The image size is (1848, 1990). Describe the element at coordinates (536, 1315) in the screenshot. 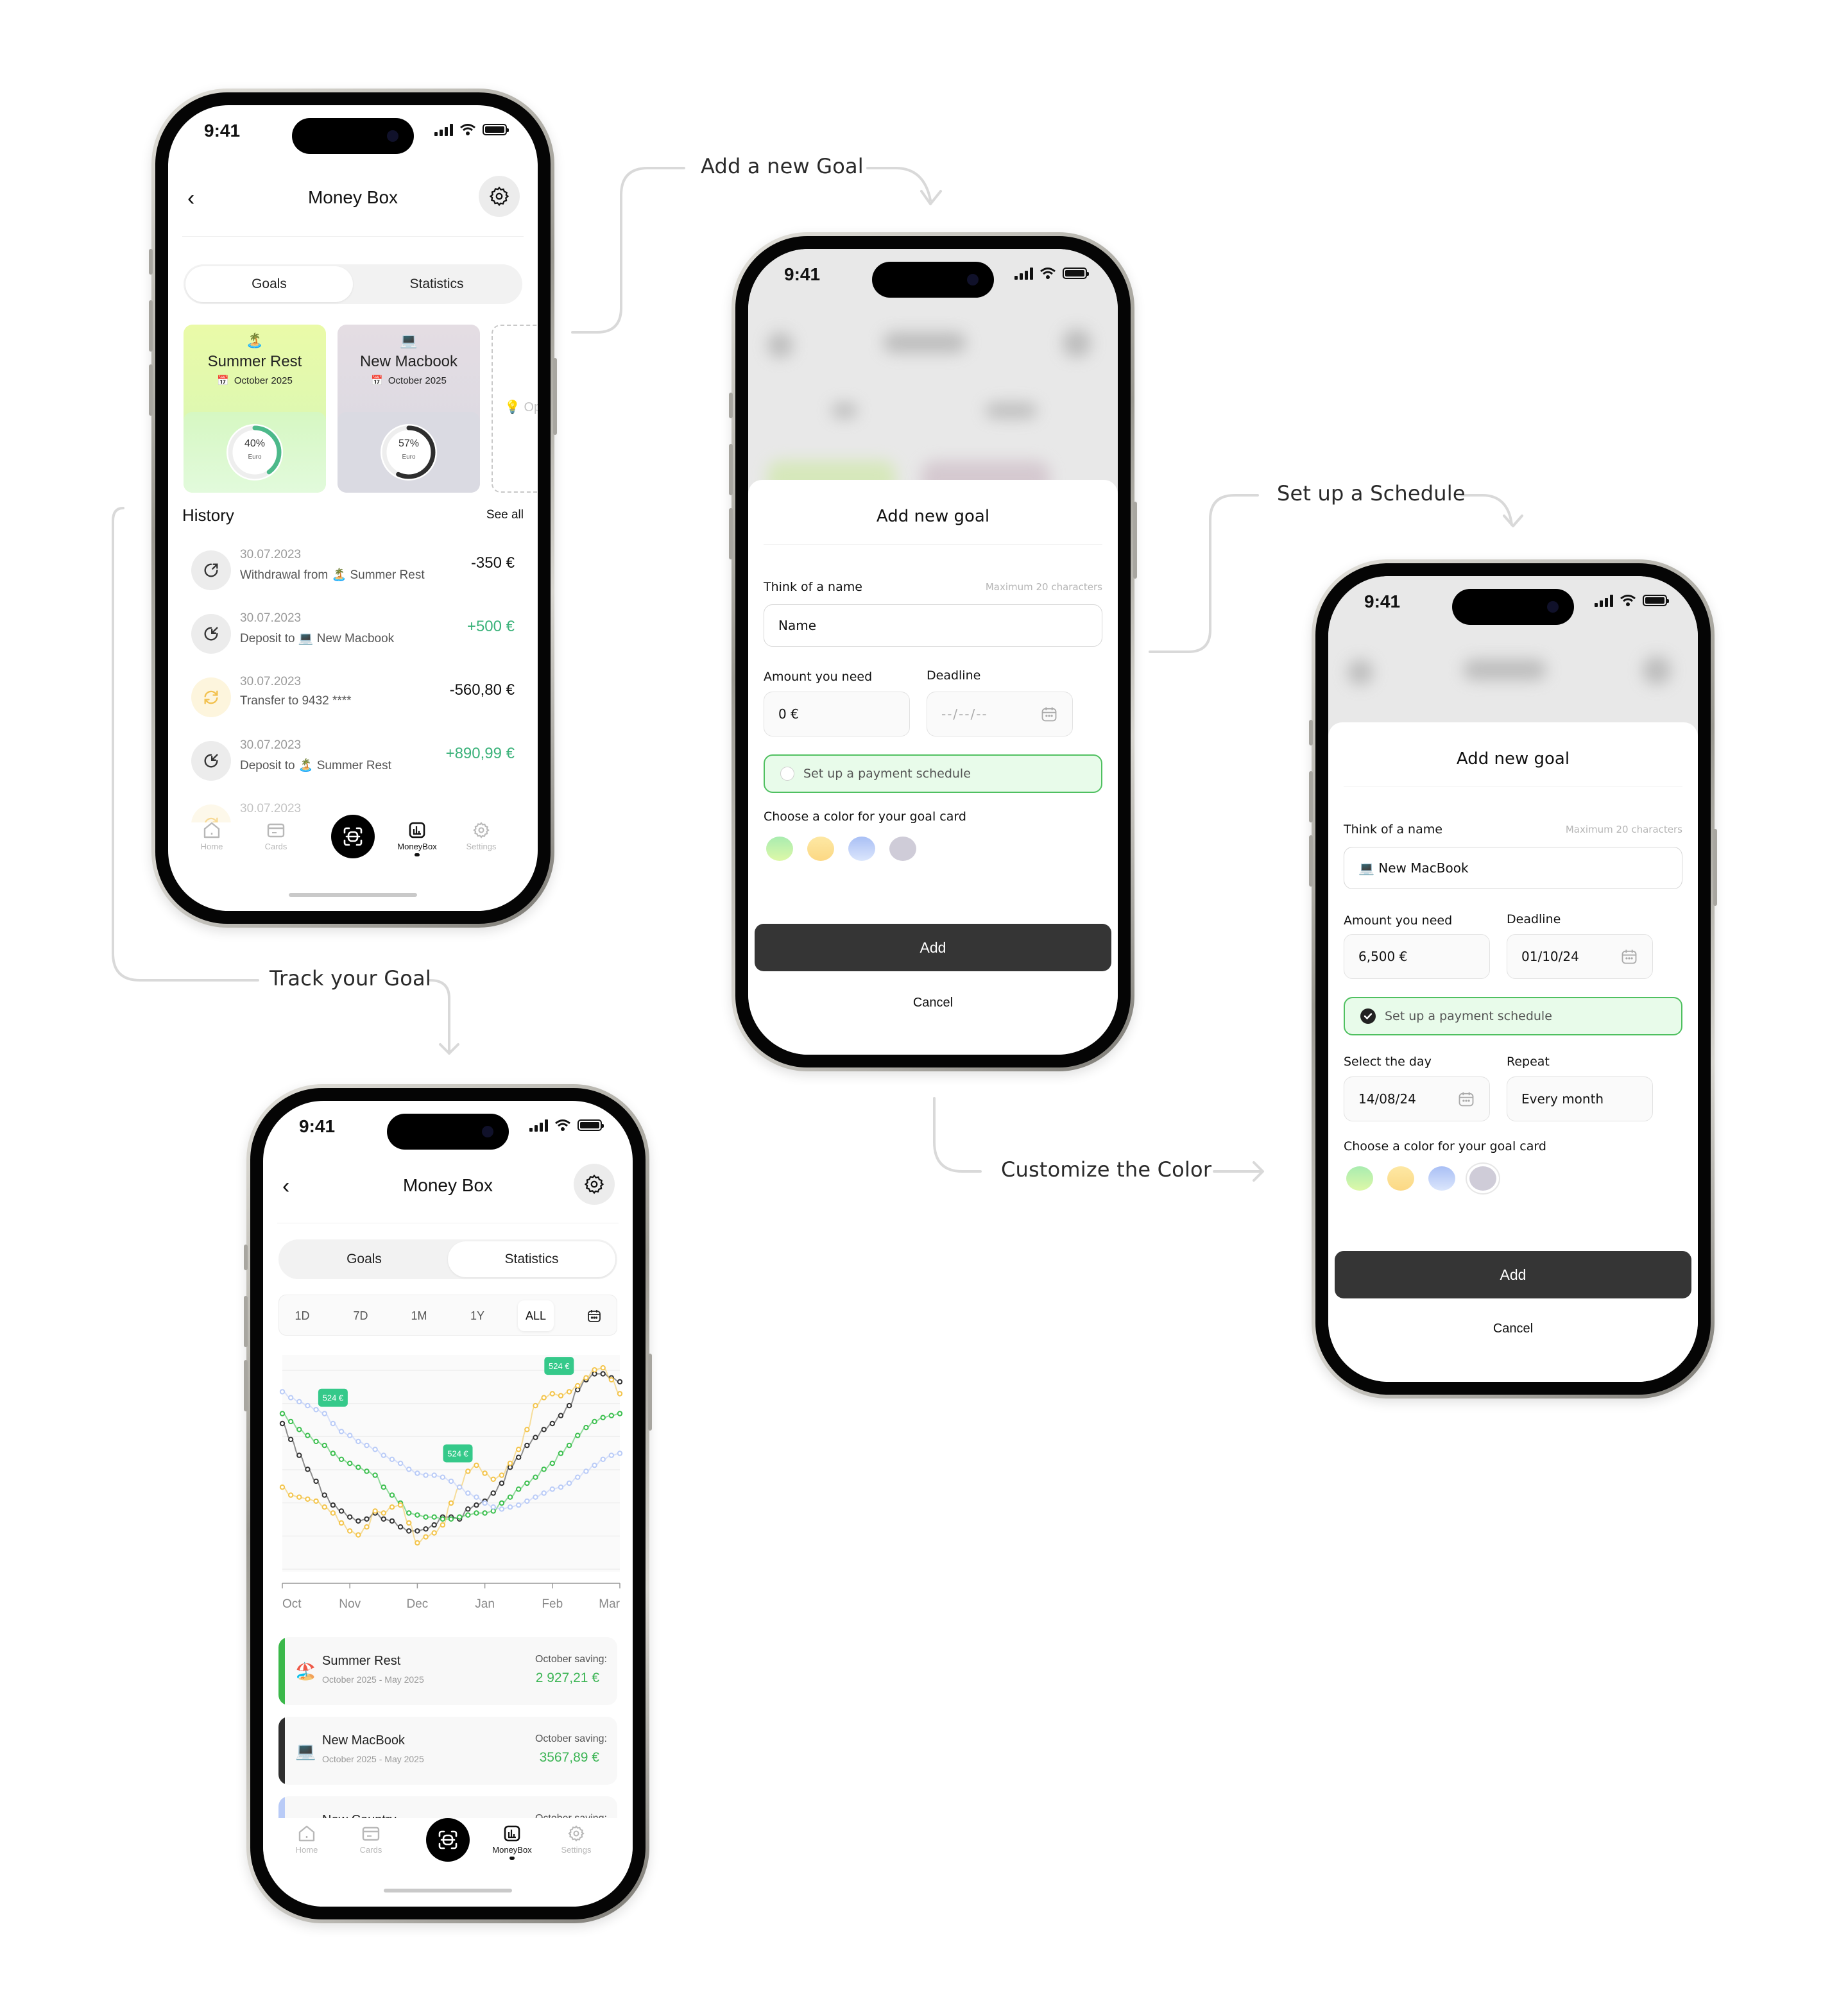

I see `period-all: ALL` at that location.